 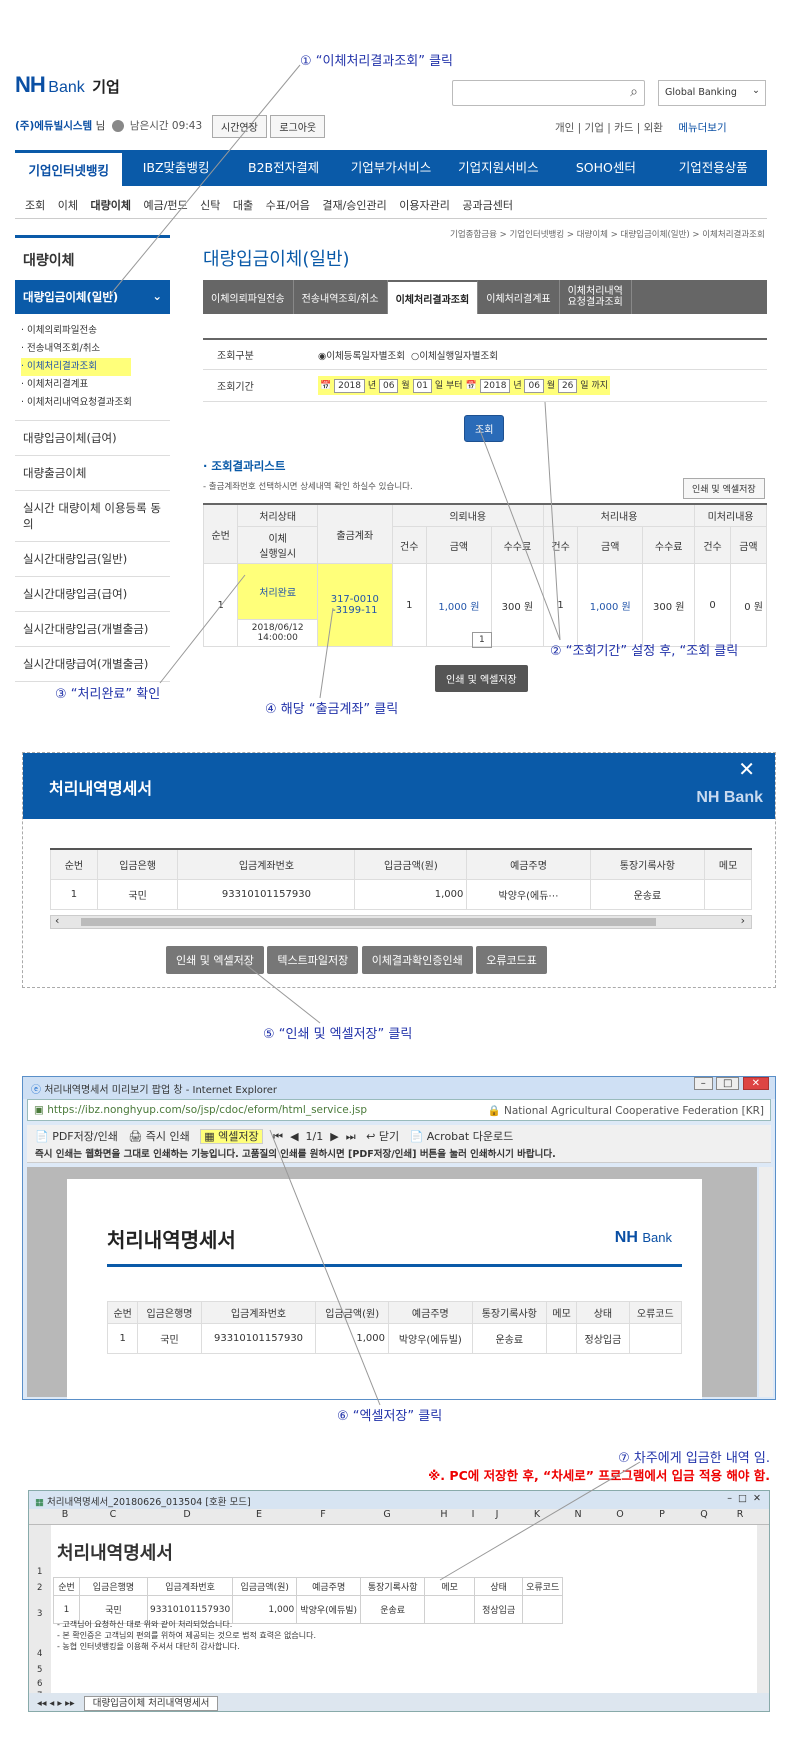 I want to click on more-menu-link: 메뉴더보기, so click(x=702, y=128).